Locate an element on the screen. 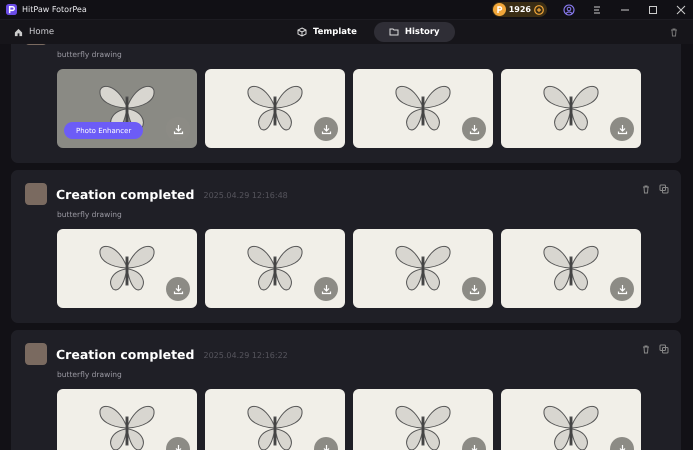 The height and width of the screenshot is (450, 693). cube-icon is located at coordinates (302, 32).